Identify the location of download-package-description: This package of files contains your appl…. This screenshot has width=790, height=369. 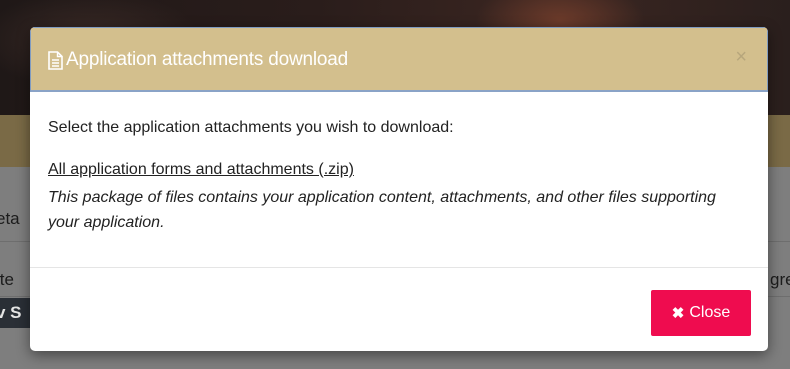
(382, 210).